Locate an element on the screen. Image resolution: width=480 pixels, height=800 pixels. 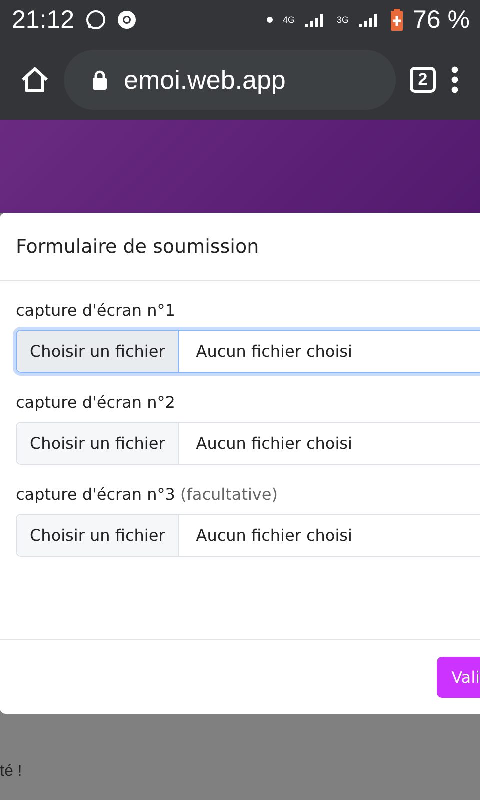
url-text: emoi.web.app is located at coordinates (205, 80).